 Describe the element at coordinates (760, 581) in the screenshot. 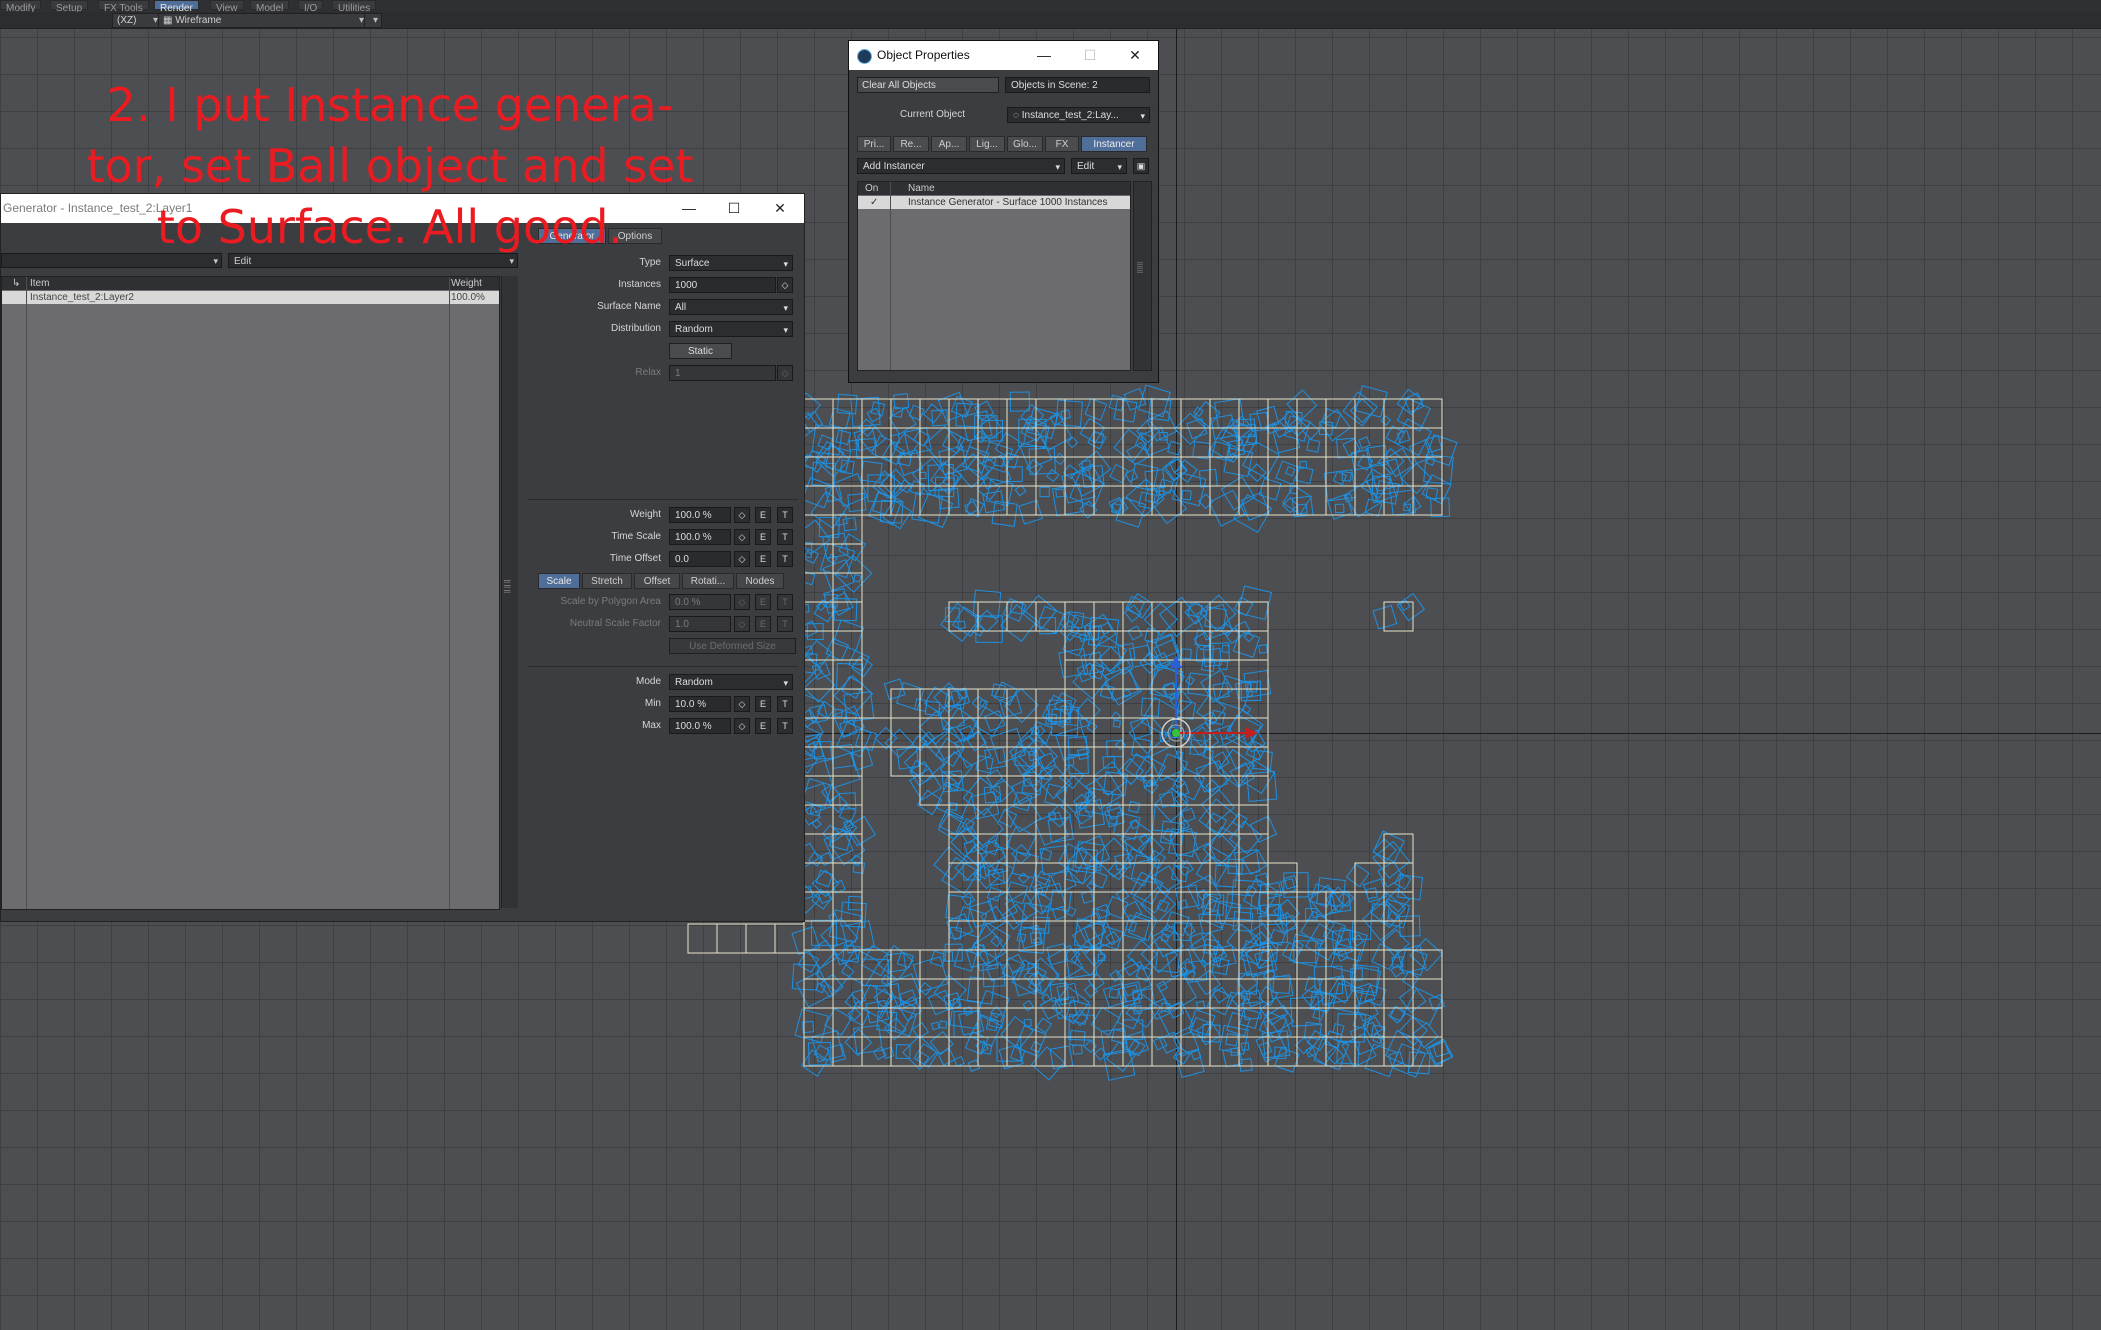

I see `subtab-nodes: Nodes` at that location.